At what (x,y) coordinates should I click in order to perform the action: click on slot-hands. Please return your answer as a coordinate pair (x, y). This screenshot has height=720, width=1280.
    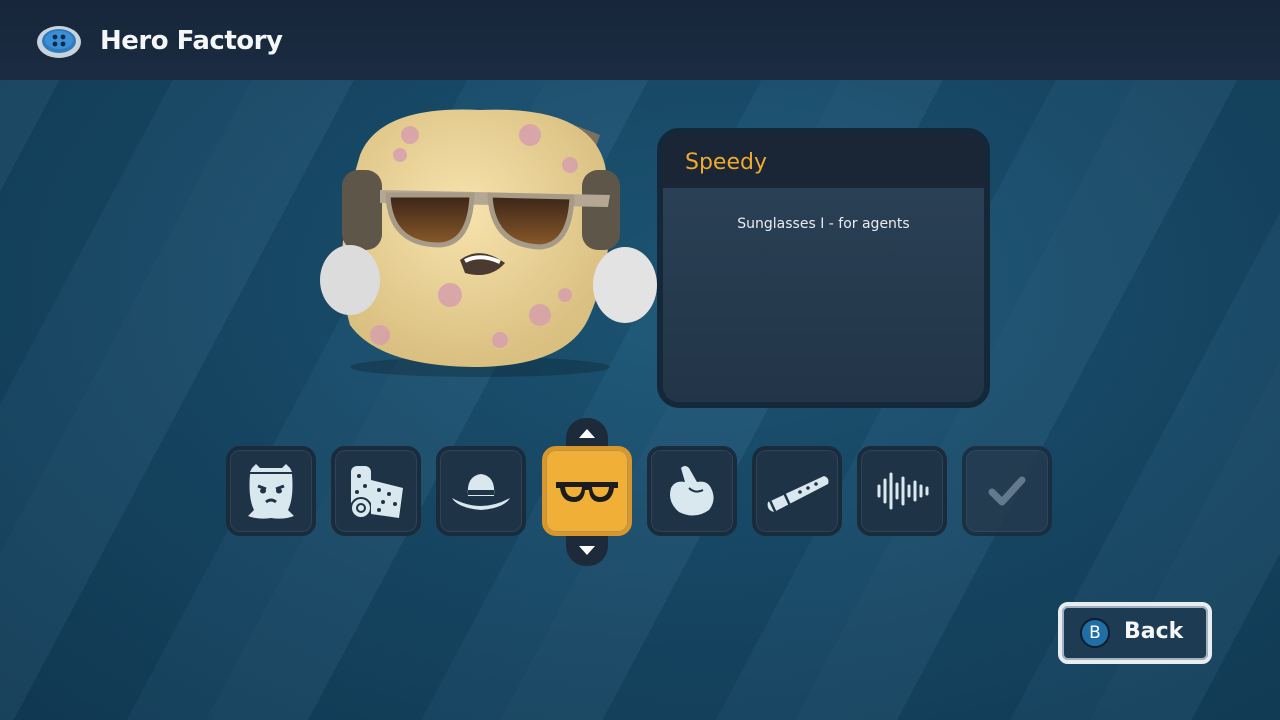
    Looking at the image, I should click on (692, 491).